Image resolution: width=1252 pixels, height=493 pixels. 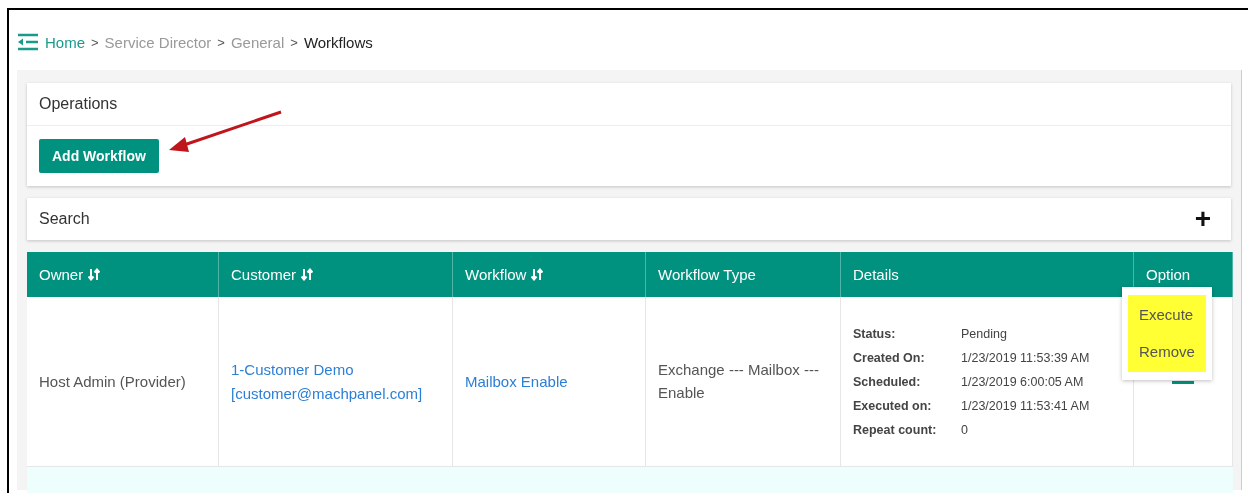 What do you see at coordinates (257, 42) in the screenshot?
I see `breadcrumb-item: General` at bounding box center [257, 42].